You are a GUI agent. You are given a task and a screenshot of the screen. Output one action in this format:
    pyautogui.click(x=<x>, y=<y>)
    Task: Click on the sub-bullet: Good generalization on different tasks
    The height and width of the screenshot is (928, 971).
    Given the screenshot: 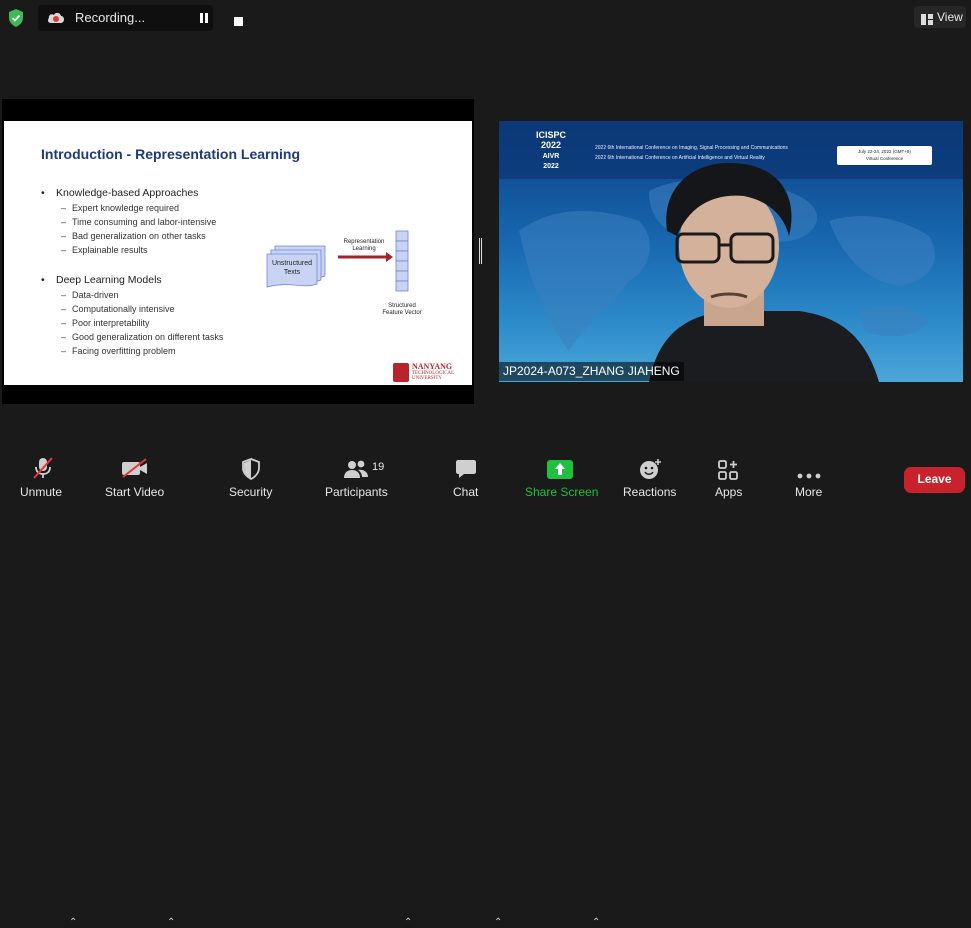 What is the action you would take?
    pyautogui.click(x=142, y=337)
    